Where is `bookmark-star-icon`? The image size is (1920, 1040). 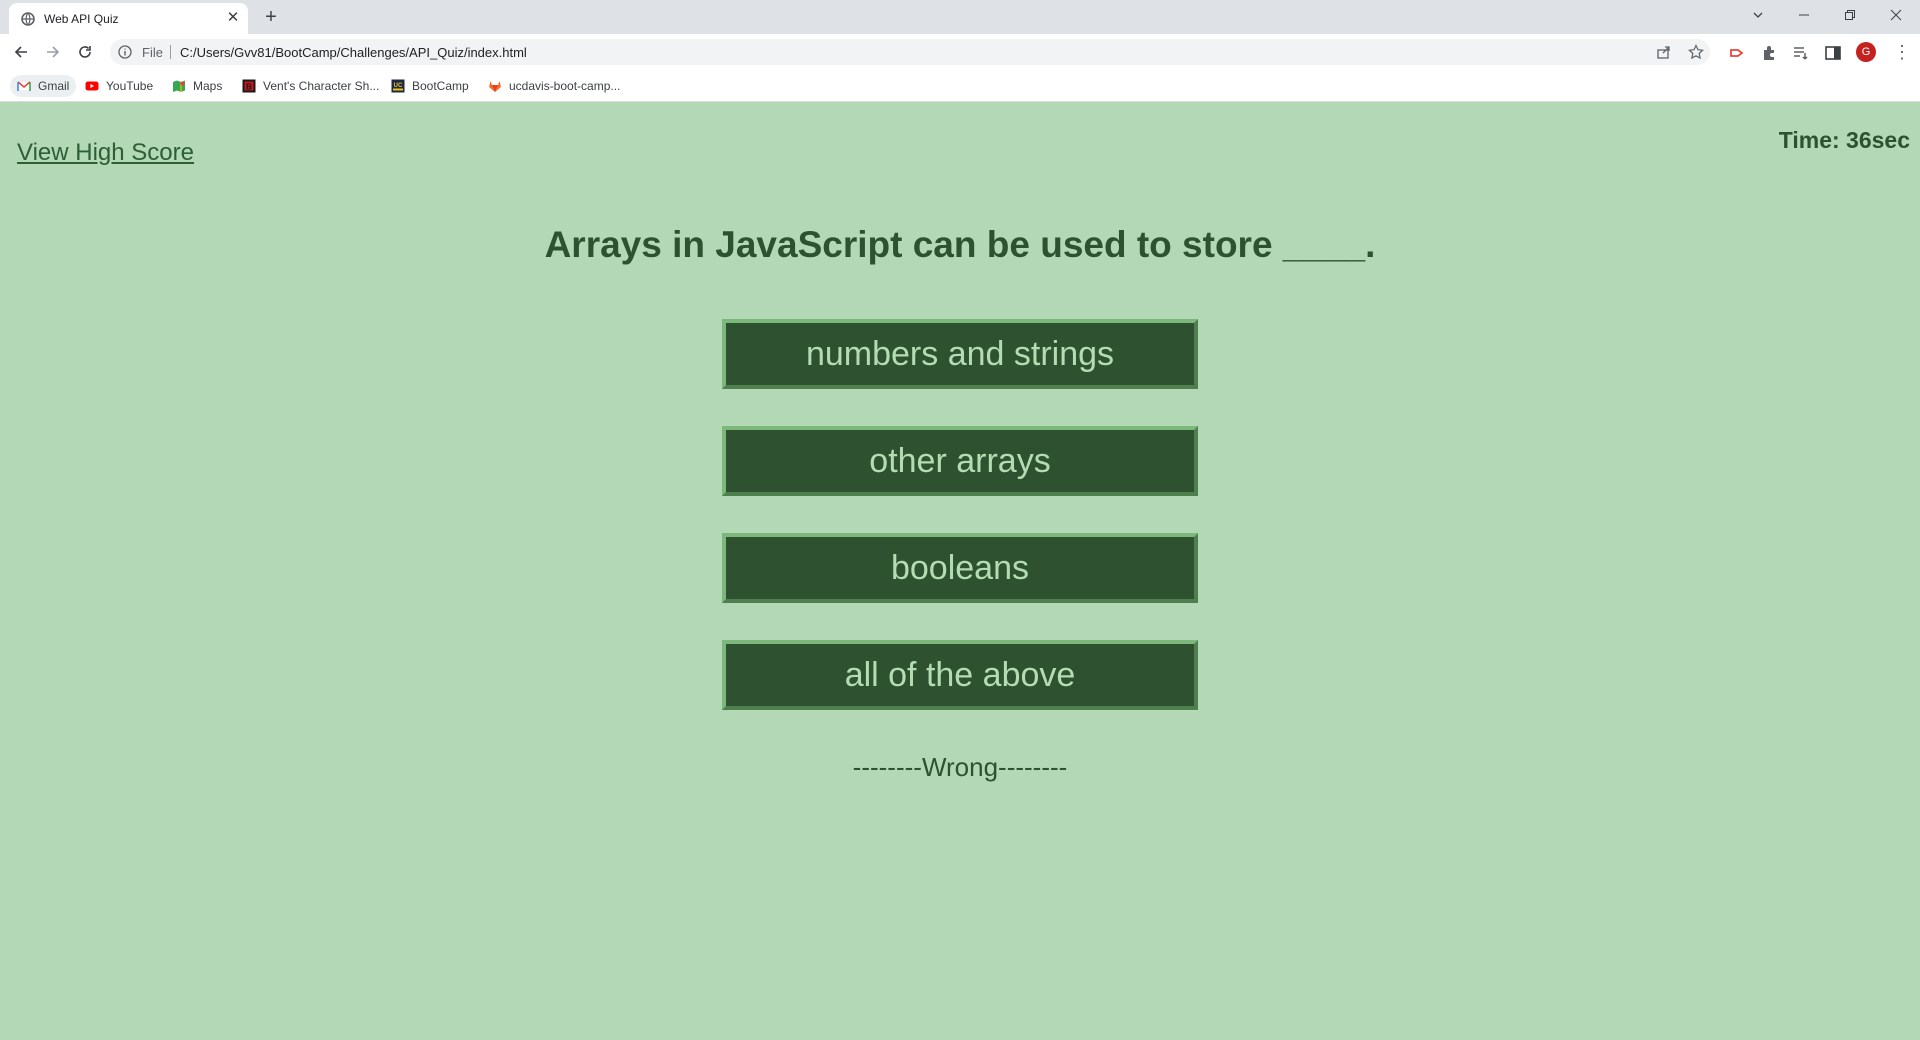
bookmark-star-icon is located at coordinates (1696, 52).